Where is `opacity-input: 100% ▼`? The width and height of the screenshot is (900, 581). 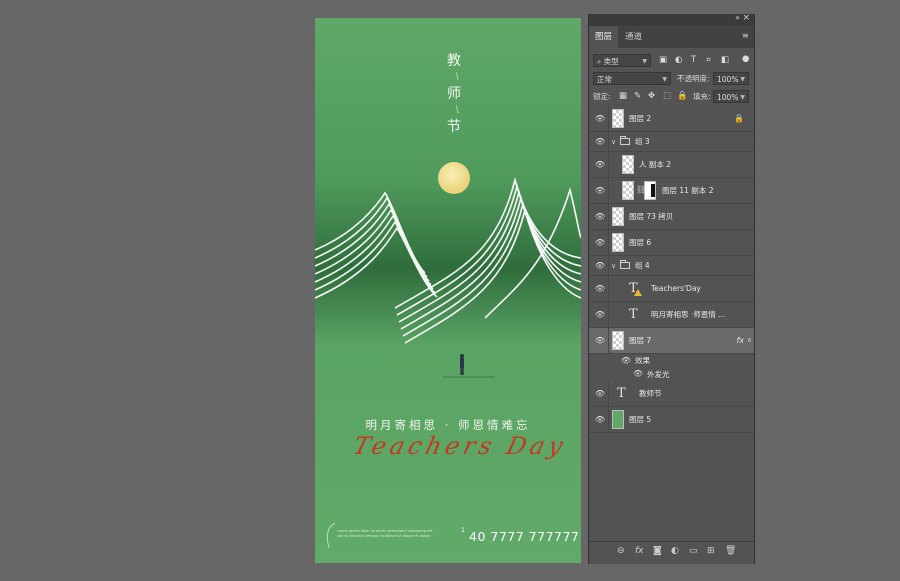
opacity-input: 100% ▼ is located at coordinates (731, 78).